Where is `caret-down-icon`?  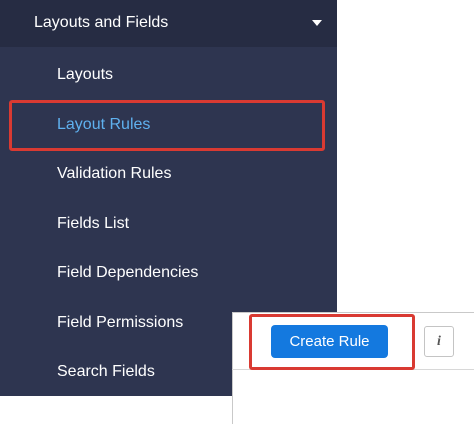
caret-down-icon is located at coordinates (317, 23).